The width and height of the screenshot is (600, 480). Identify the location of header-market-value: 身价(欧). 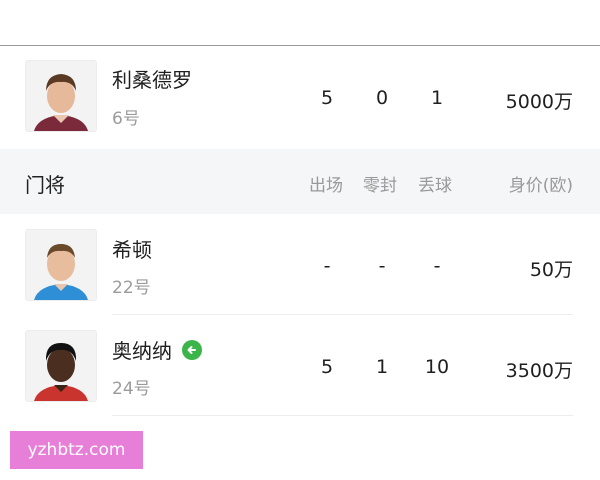
(540, 186).